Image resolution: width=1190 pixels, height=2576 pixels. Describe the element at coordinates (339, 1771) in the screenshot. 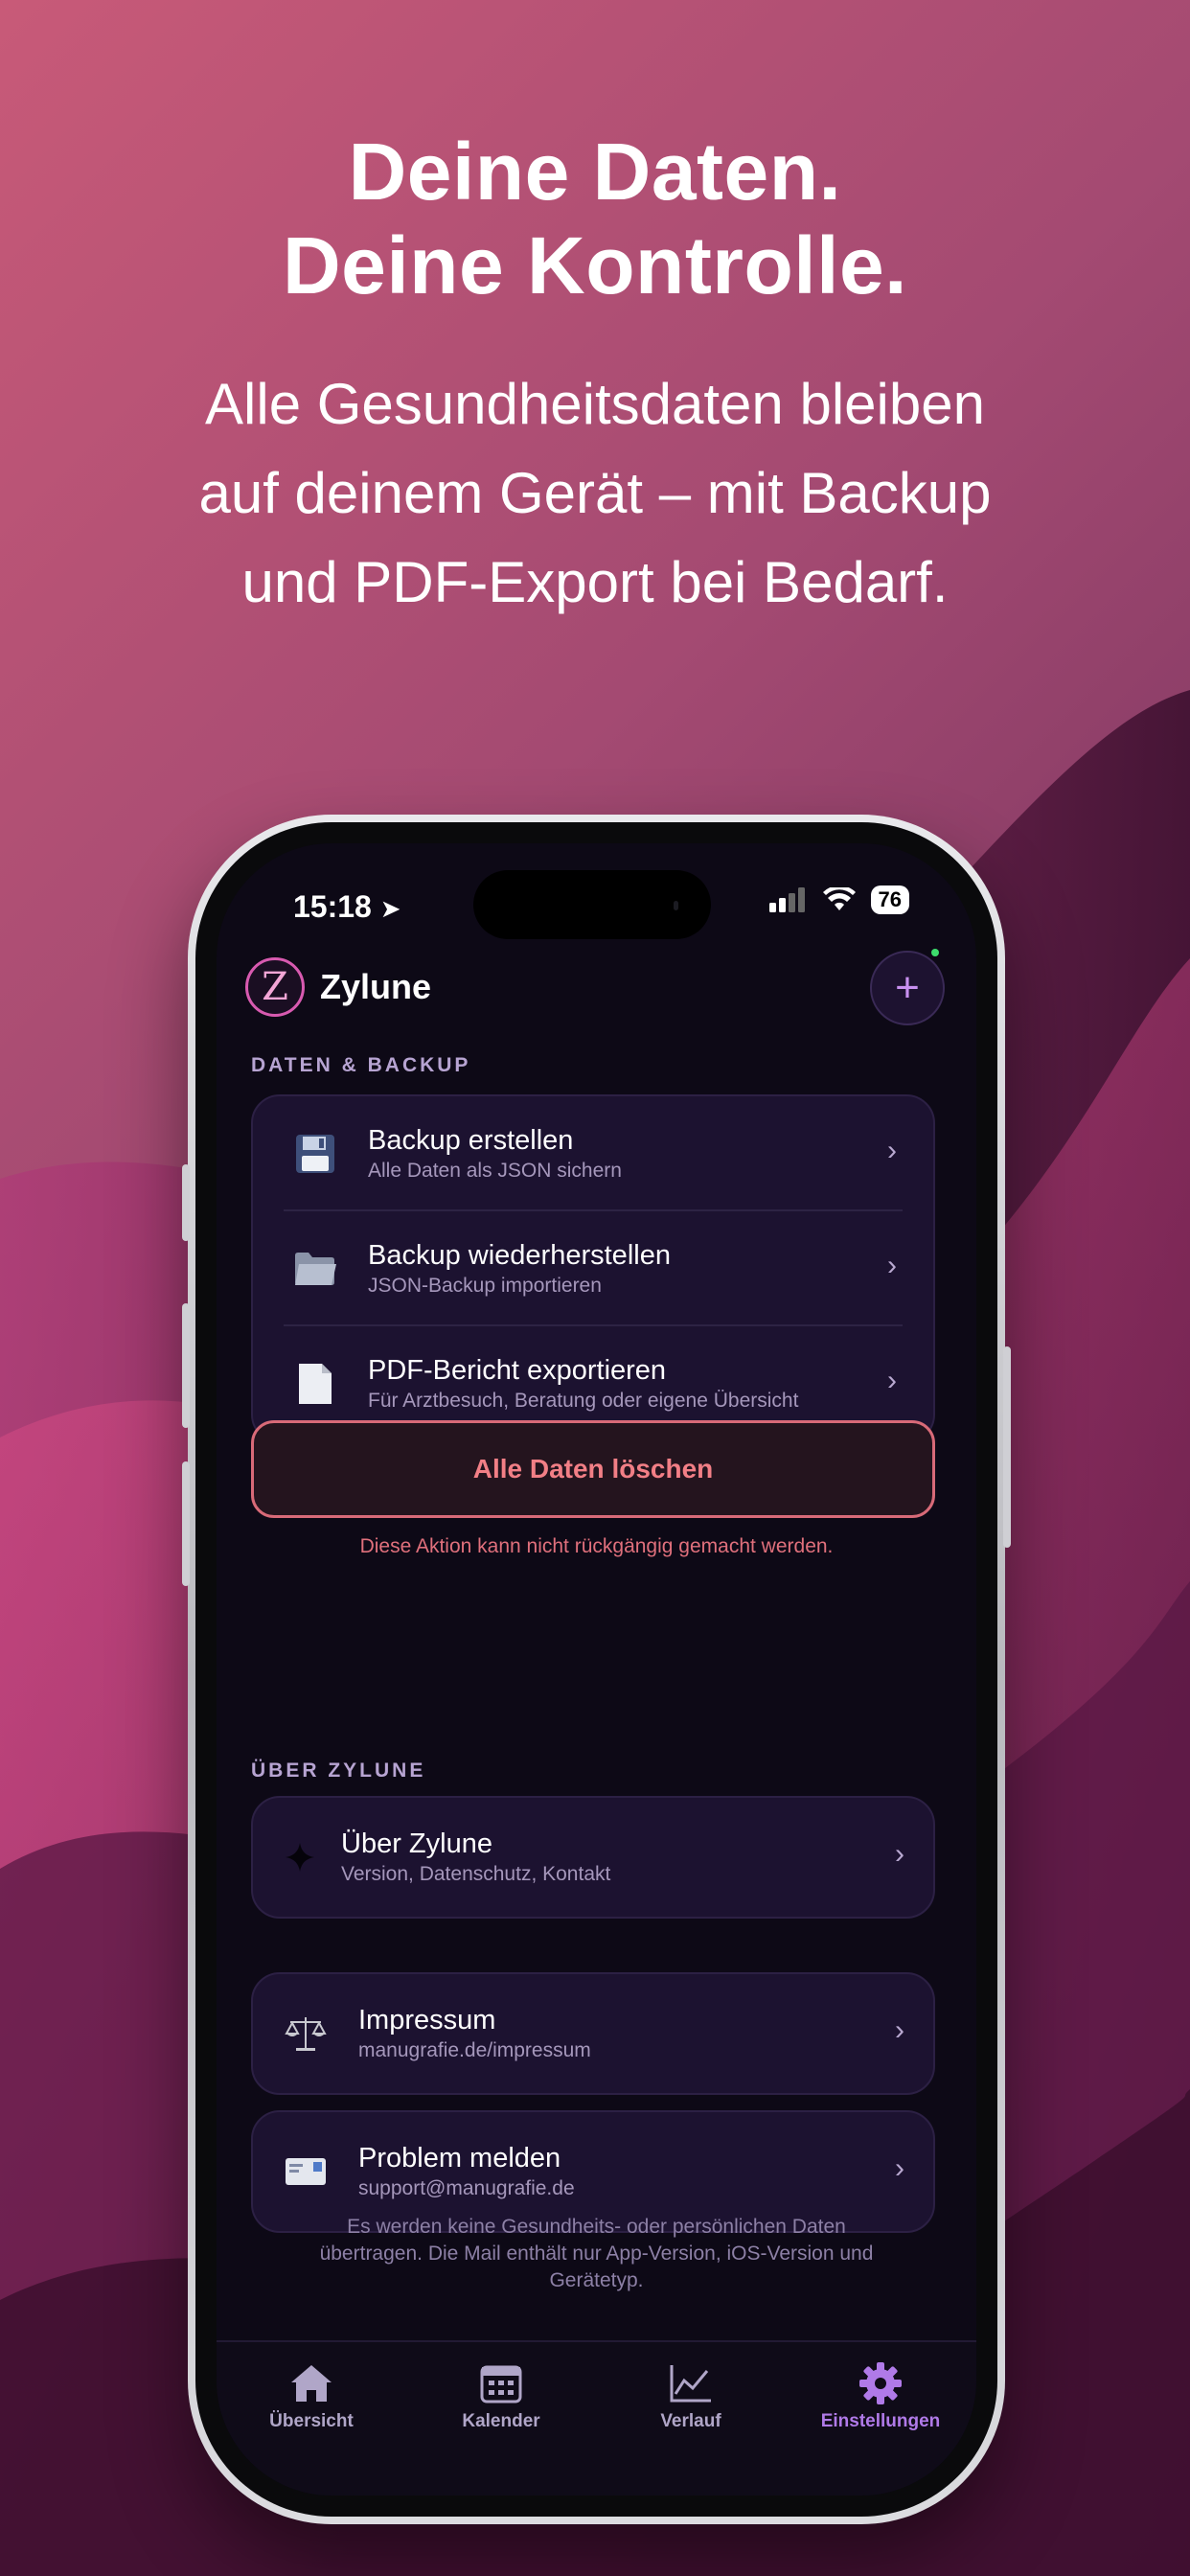

I see `section-label-about: ÜBER ZYLUNE` at that location.